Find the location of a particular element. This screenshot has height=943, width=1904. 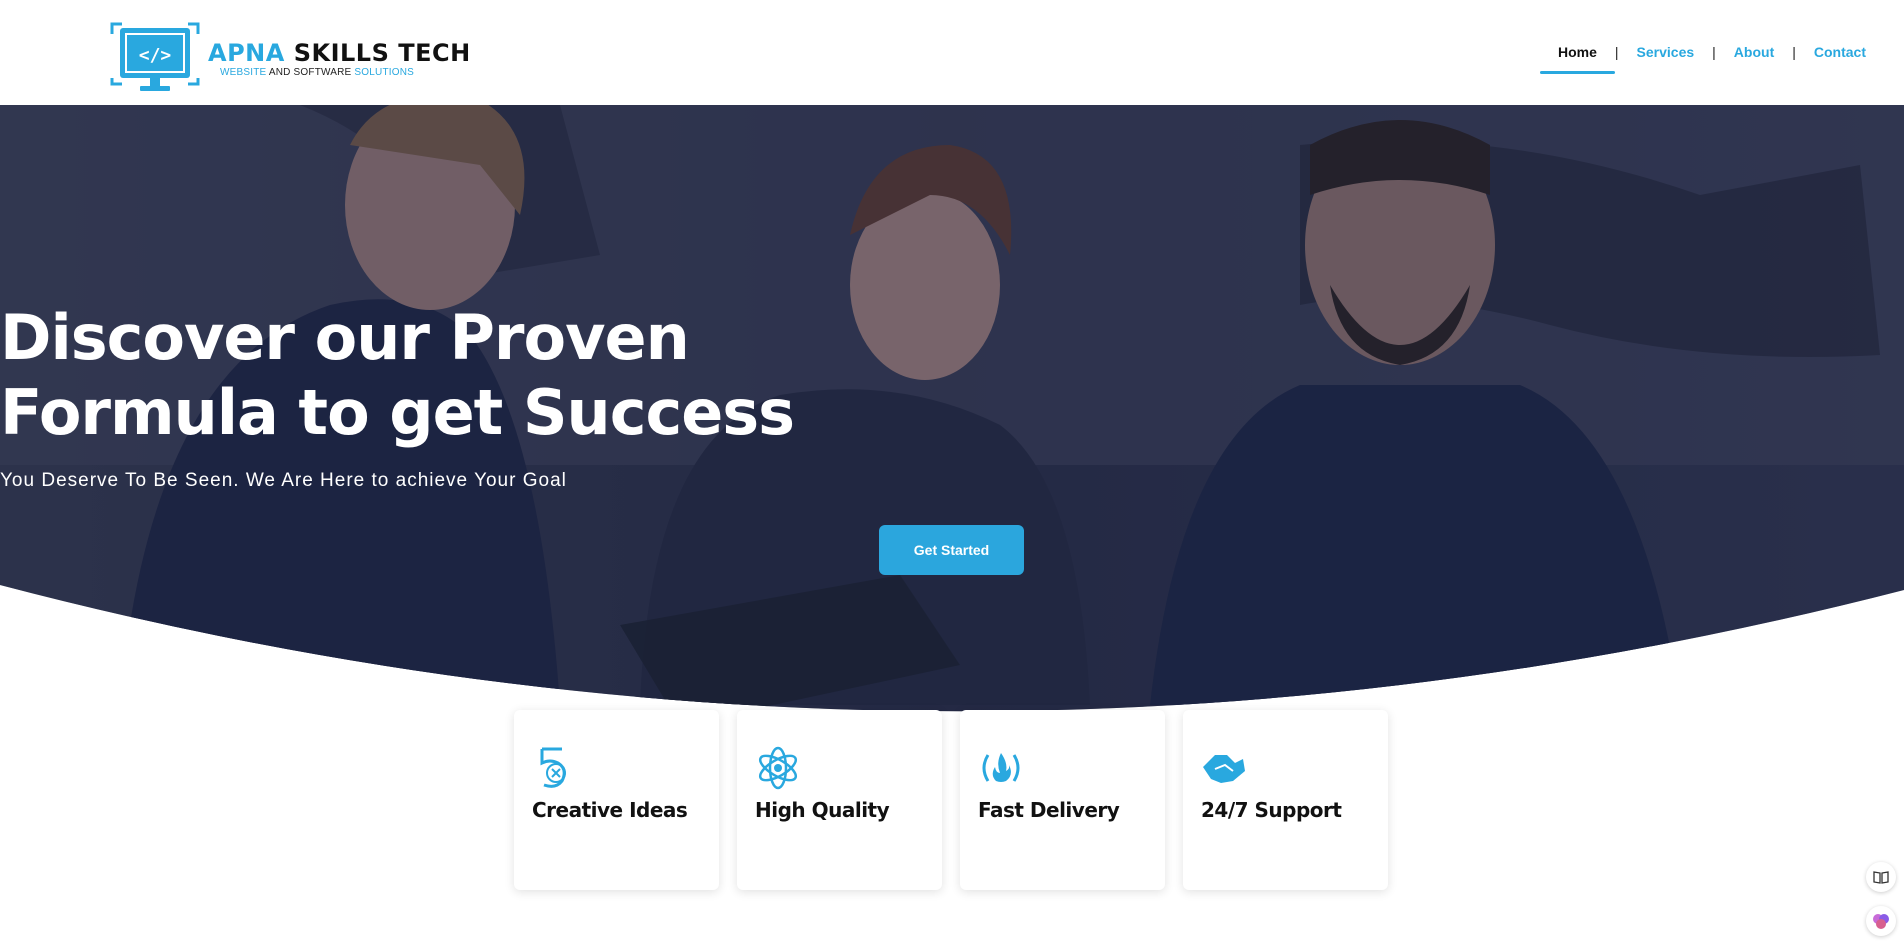

five-badge-icon is located at coordinates (555, 768).